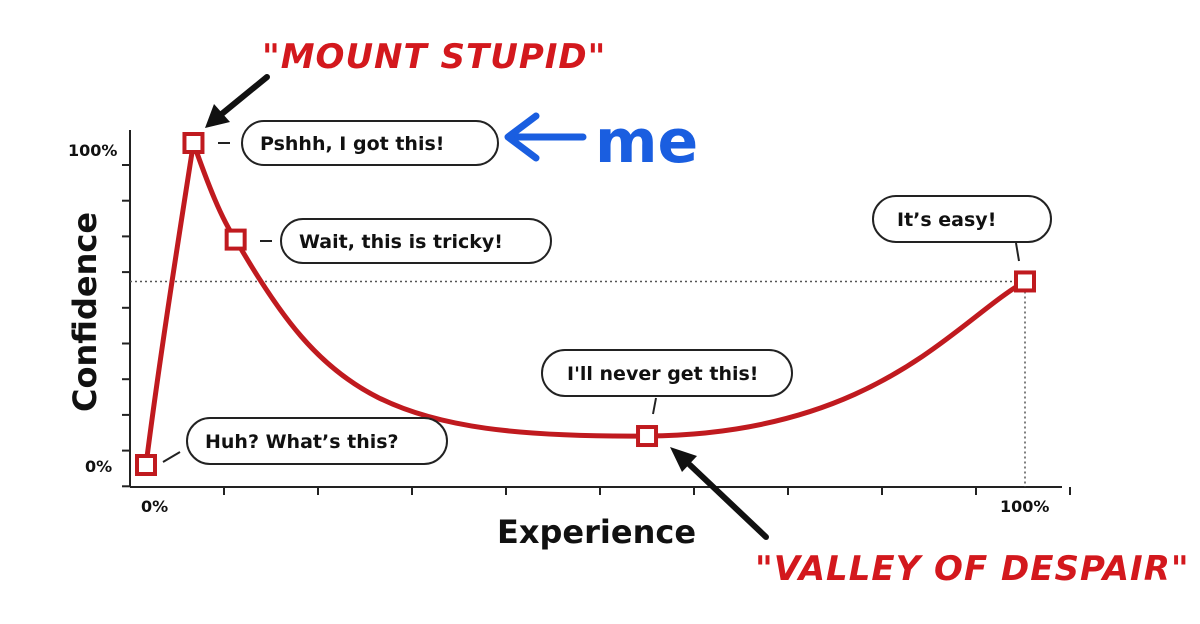  I want to click on y-axis-title: Confidence, so click(85, 312).